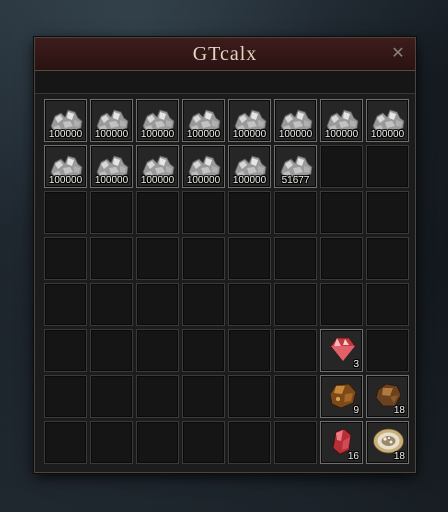  I want to click on inventory-slot: 9, so click(341, 396).